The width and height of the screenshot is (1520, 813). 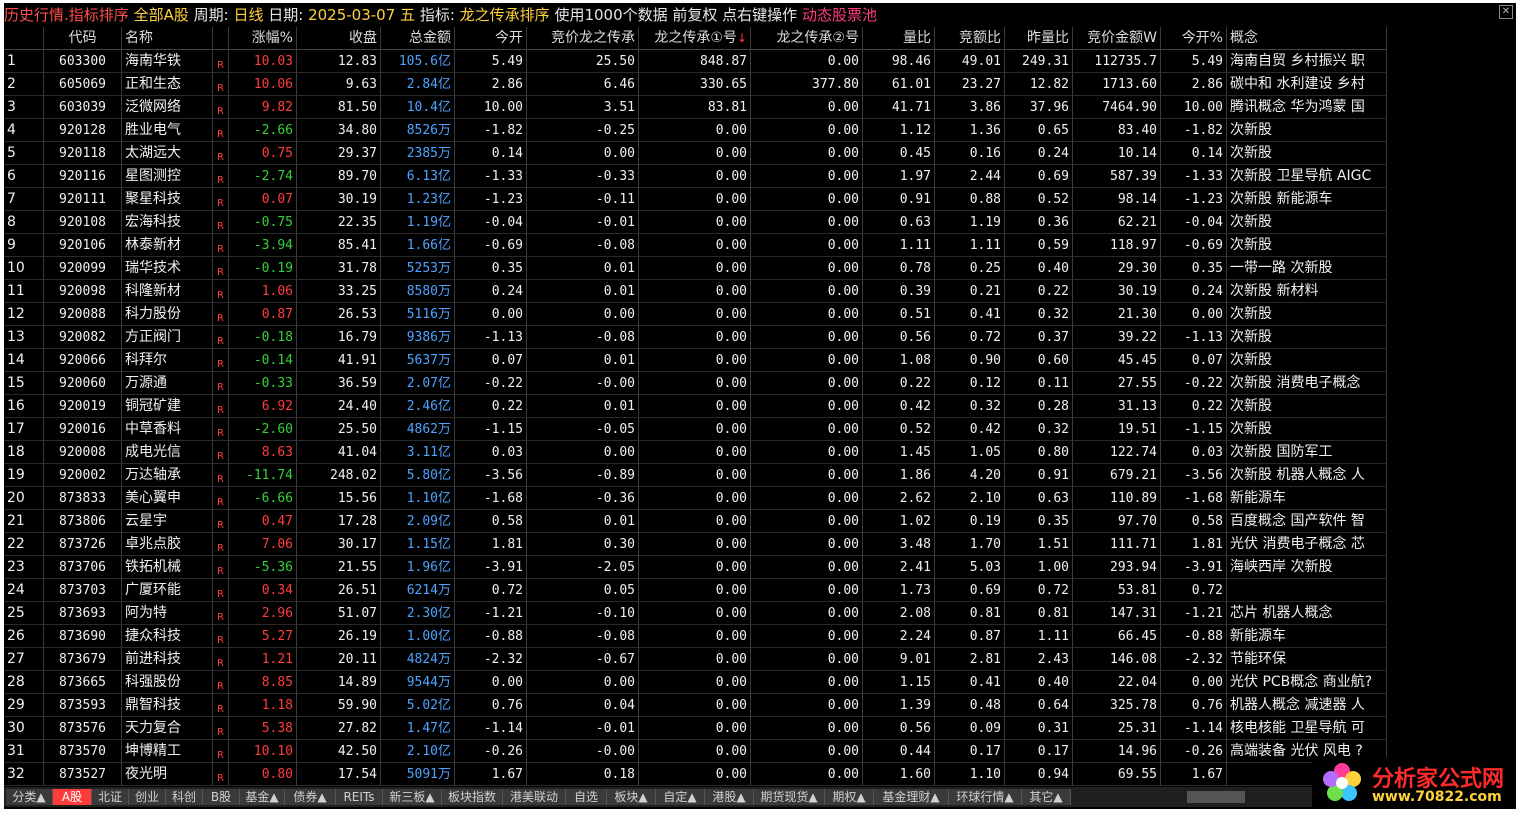 I want to click on stock-code-cell: 873593, so click(x=83, y=705).